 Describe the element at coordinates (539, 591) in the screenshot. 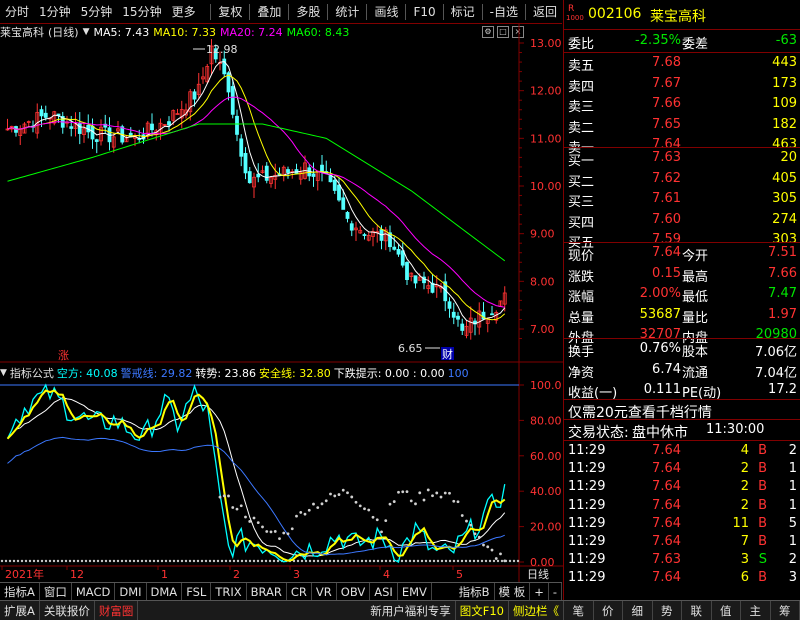

I see `indicator-tab-15: +` at that location.